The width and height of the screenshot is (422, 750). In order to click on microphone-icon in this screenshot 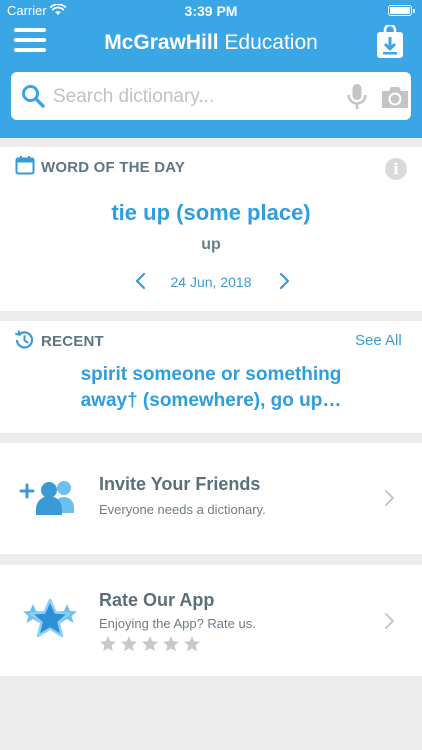, I will do `click(357, 97)`.